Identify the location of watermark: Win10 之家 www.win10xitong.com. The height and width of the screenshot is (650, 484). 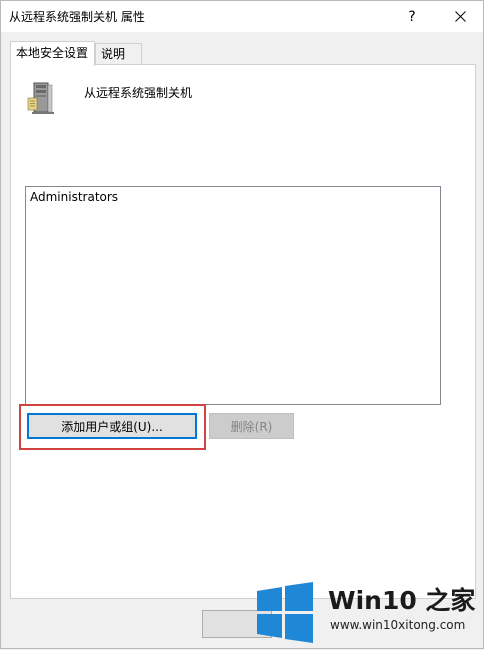
(358, 613).